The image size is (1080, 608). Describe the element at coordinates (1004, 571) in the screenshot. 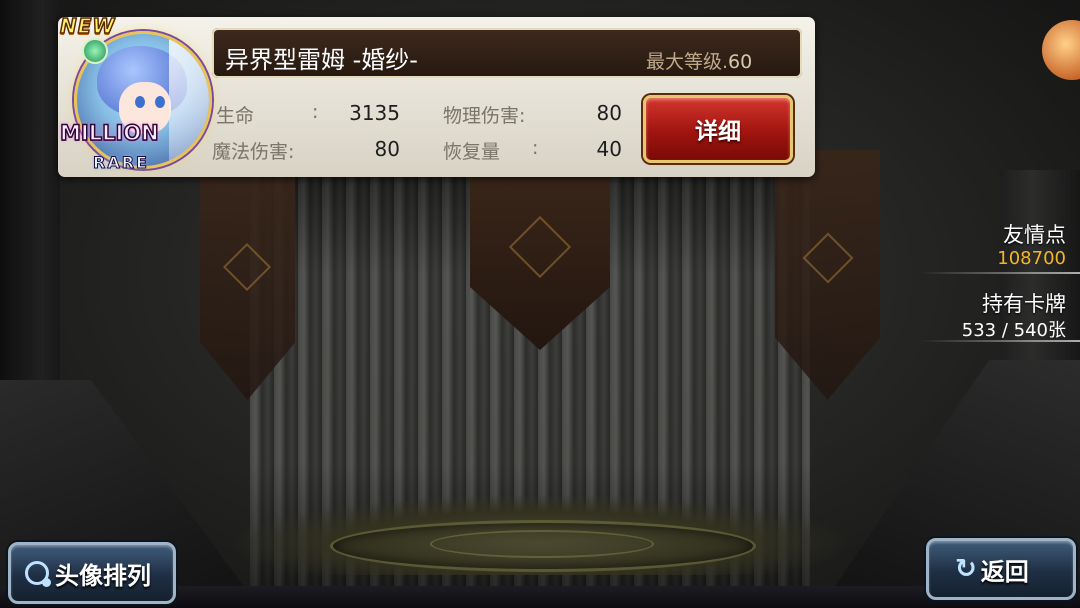

I see `back-label: 返回` at that location.